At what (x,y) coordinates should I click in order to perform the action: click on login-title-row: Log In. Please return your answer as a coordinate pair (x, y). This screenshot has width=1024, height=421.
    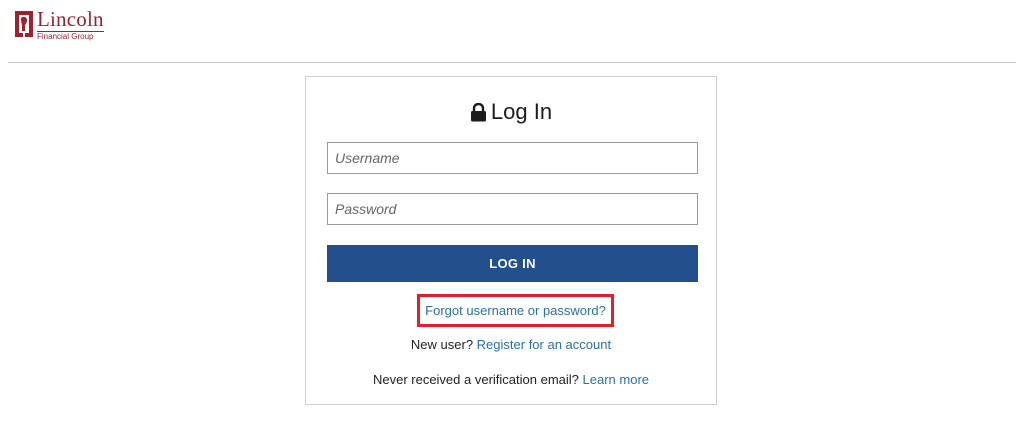
    Looking at the image, I should click on (511, 112).